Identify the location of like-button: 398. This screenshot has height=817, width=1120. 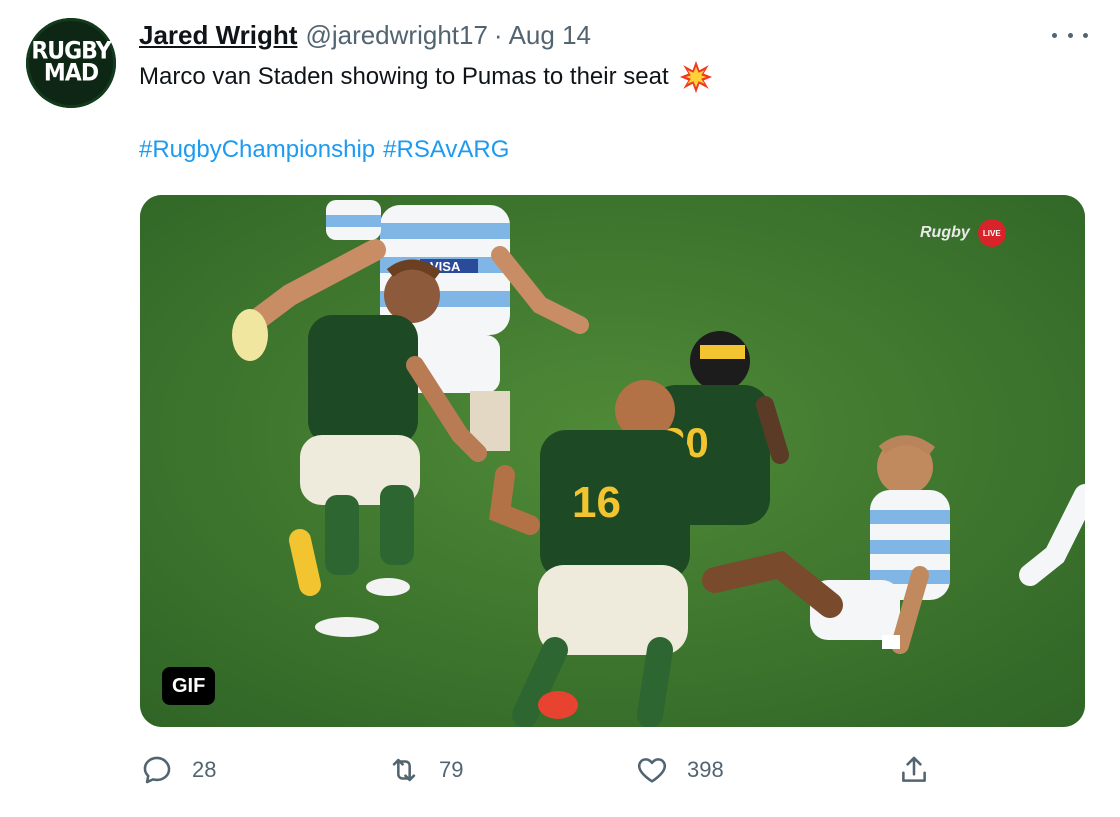
(679, 770).